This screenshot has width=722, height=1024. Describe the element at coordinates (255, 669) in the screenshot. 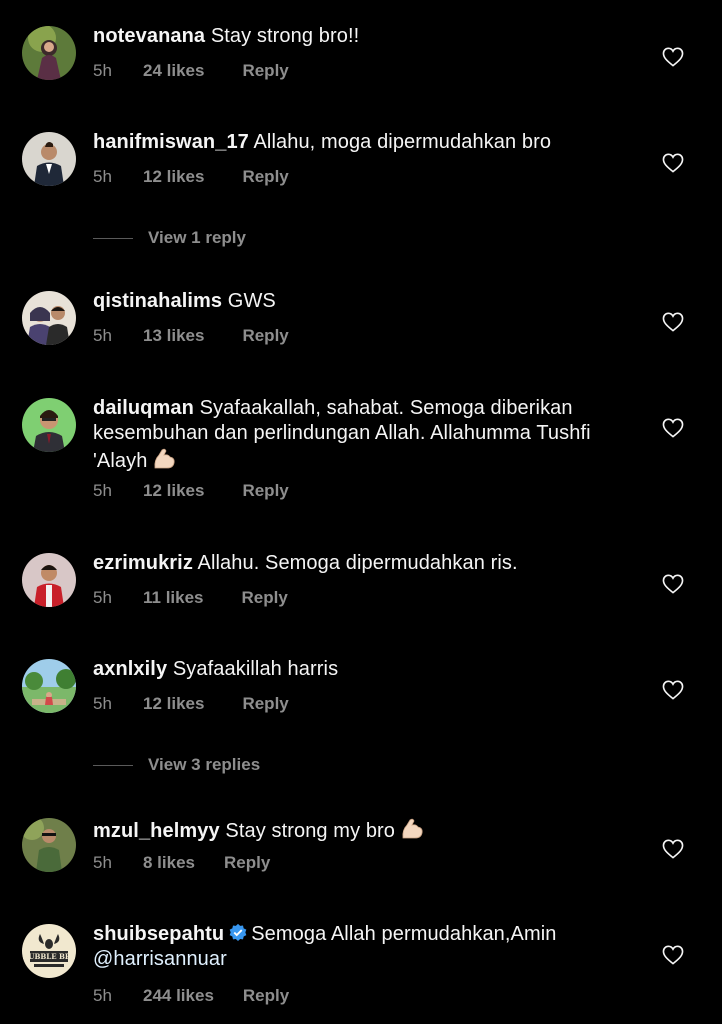

I see `comment-text: Syafaakillah harris` at that location.